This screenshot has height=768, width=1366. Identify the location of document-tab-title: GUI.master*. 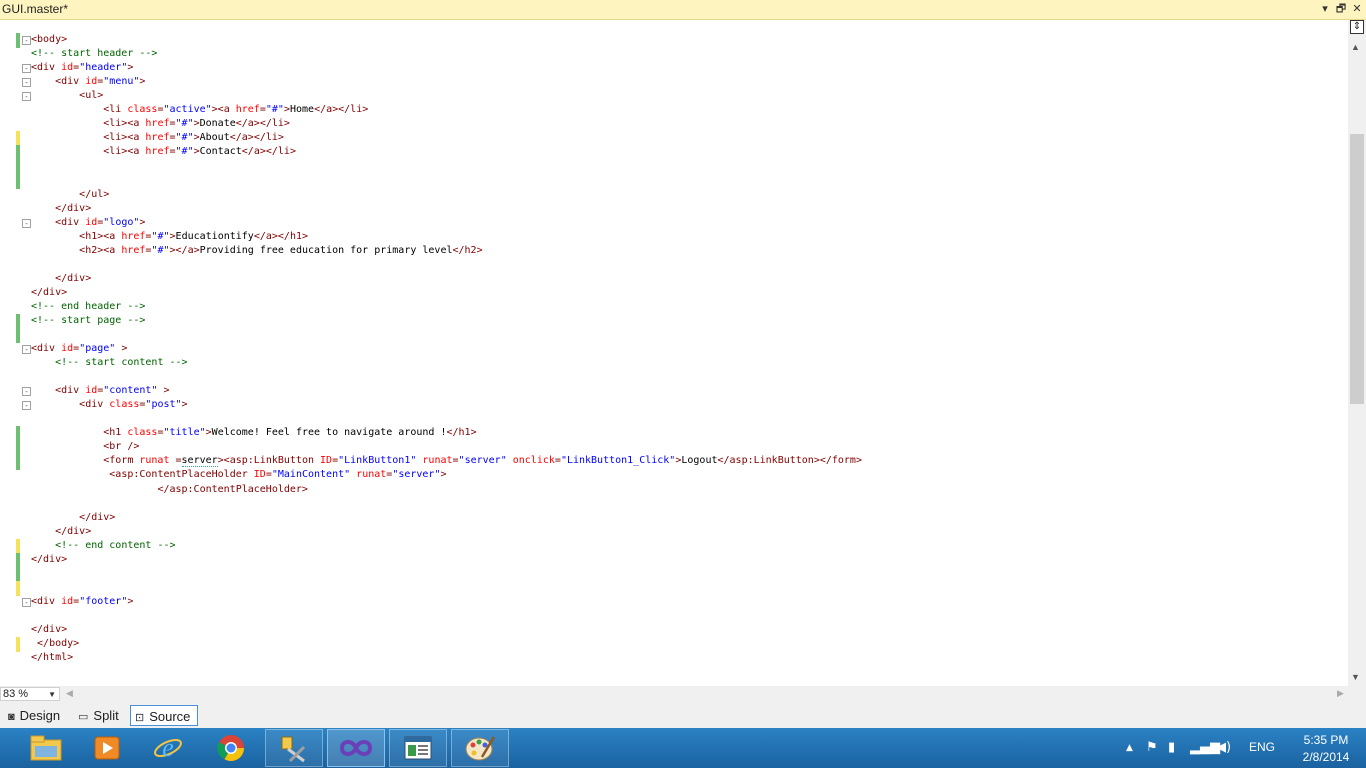
(35, 9).